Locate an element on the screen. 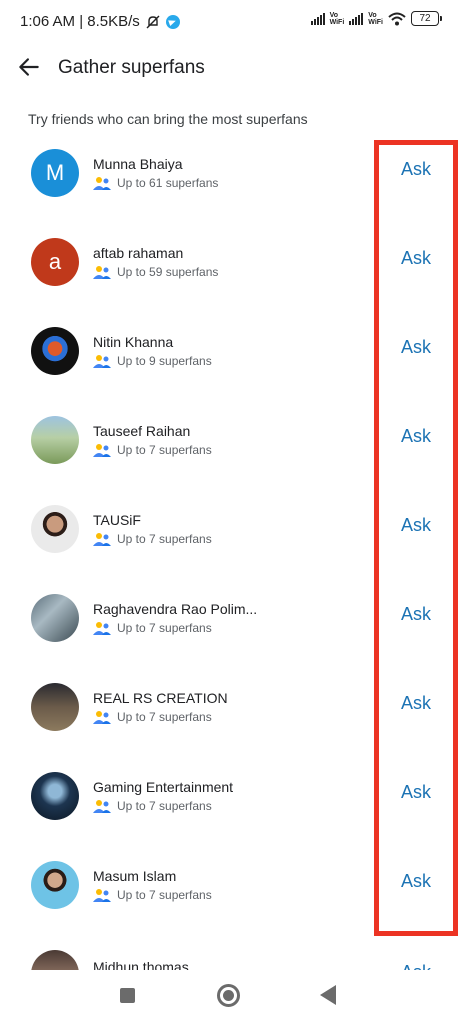  superfans-info: Up to 9 superfans is located at coordinates (152, 361).